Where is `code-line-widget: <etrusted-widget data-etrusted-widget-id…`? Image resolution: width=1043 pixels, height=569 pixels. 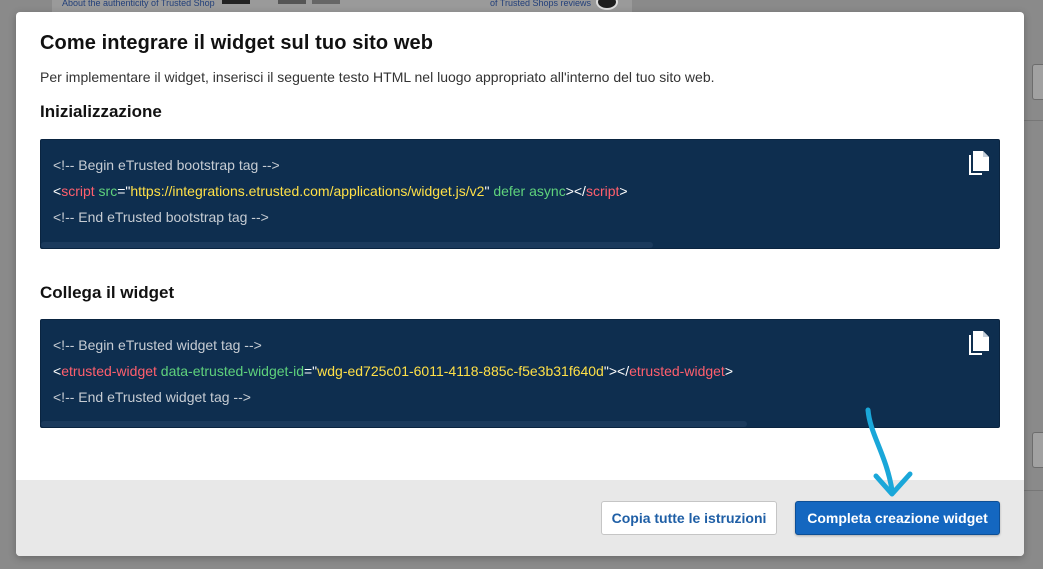 code-line-widget: <etrusted-widget data-etrusted-widget-id… is located at coordinates (393, 371).